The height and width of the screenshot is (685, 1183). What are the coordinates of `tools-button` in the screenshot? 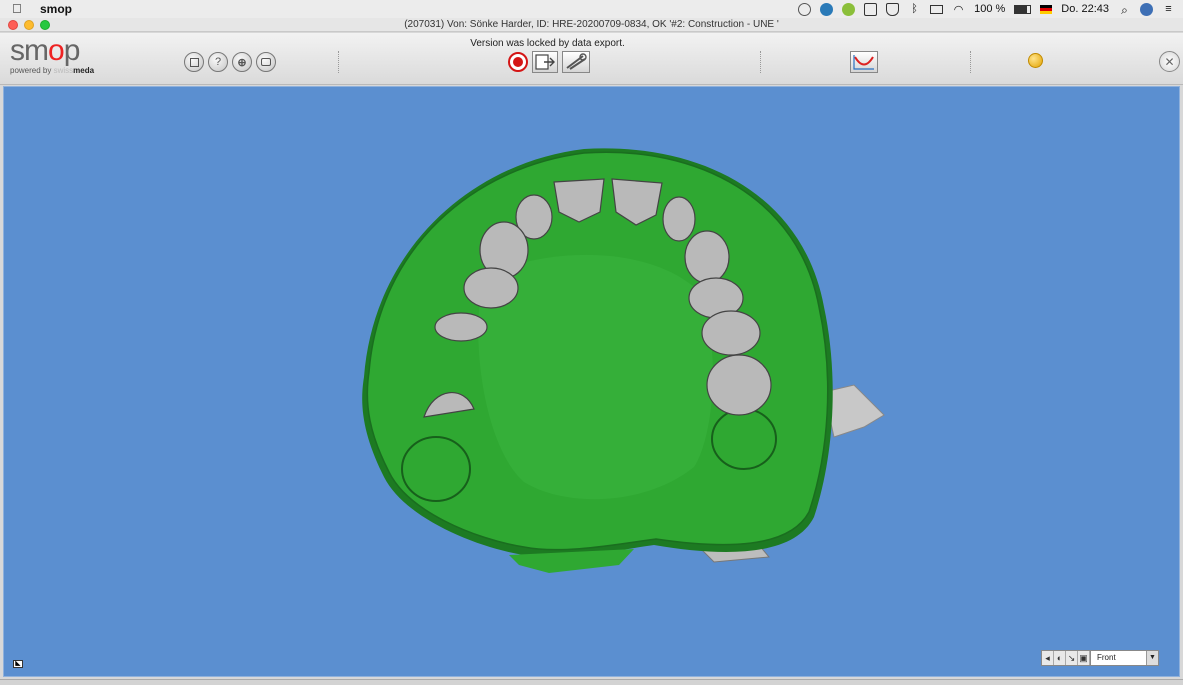 It's located at (576, 62).